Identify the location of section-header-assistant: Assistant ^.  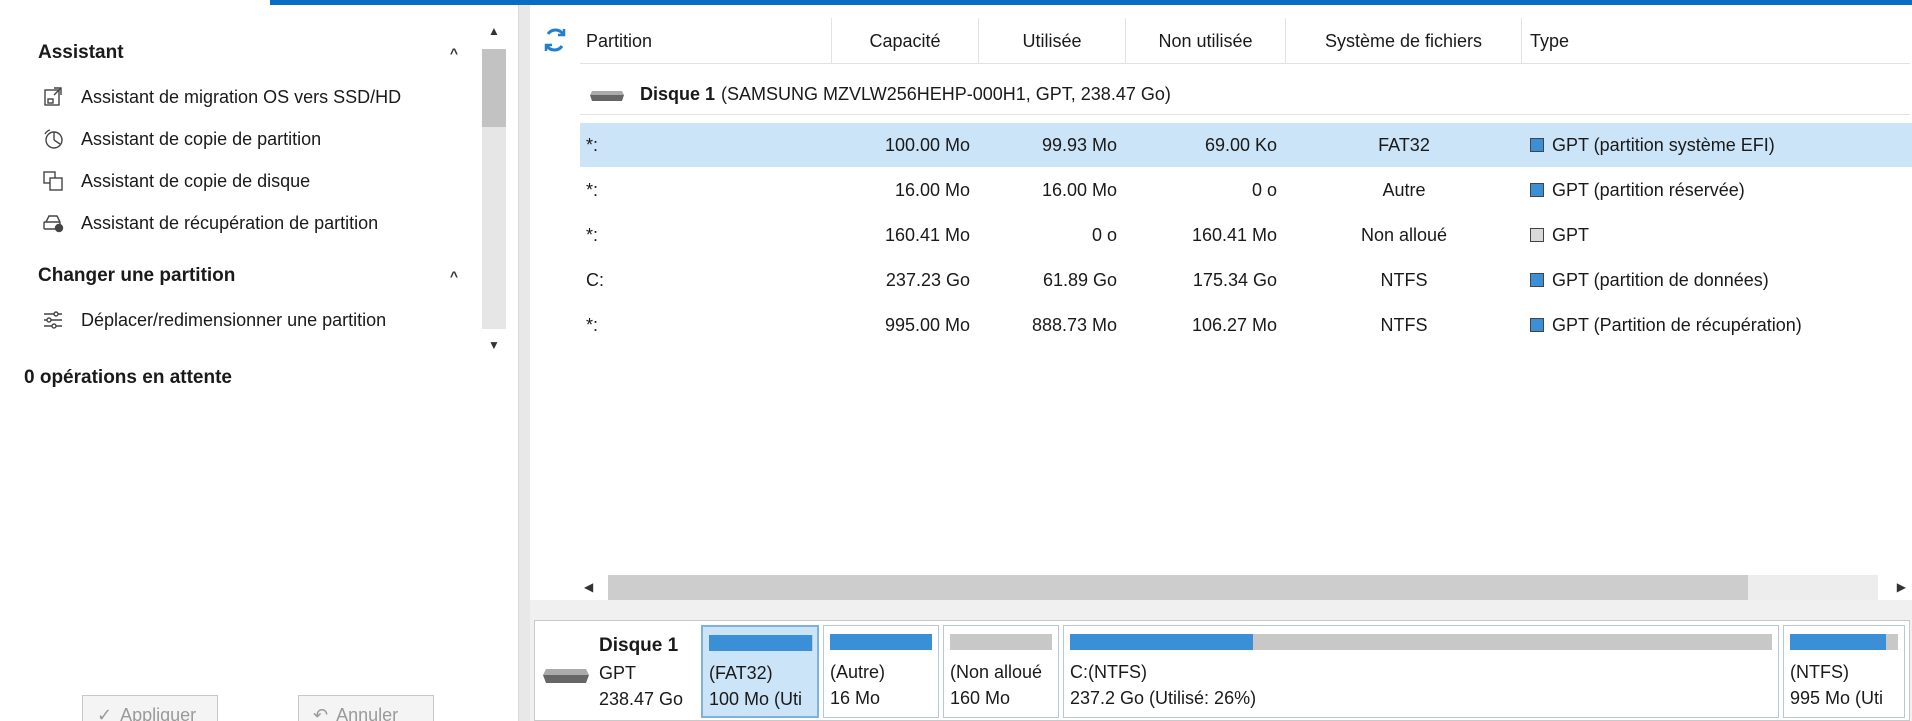
(248, 53).